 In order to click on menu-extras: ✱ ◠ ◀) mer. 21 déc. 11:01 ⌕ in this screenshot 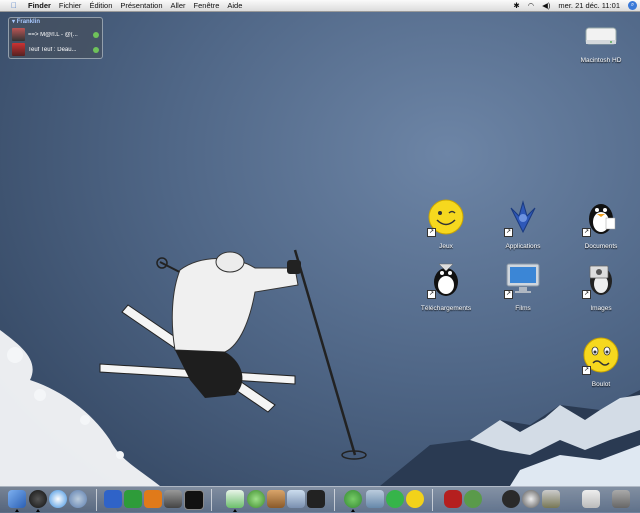, I will do `click(574, 5)`.